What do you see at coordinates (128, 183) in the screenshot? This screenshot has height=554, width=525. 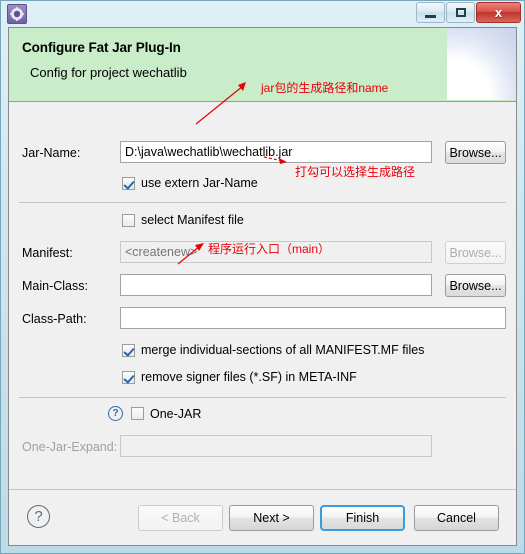 I see `use-extern-jar-name-checkbox` at bounding box center [128, 183].